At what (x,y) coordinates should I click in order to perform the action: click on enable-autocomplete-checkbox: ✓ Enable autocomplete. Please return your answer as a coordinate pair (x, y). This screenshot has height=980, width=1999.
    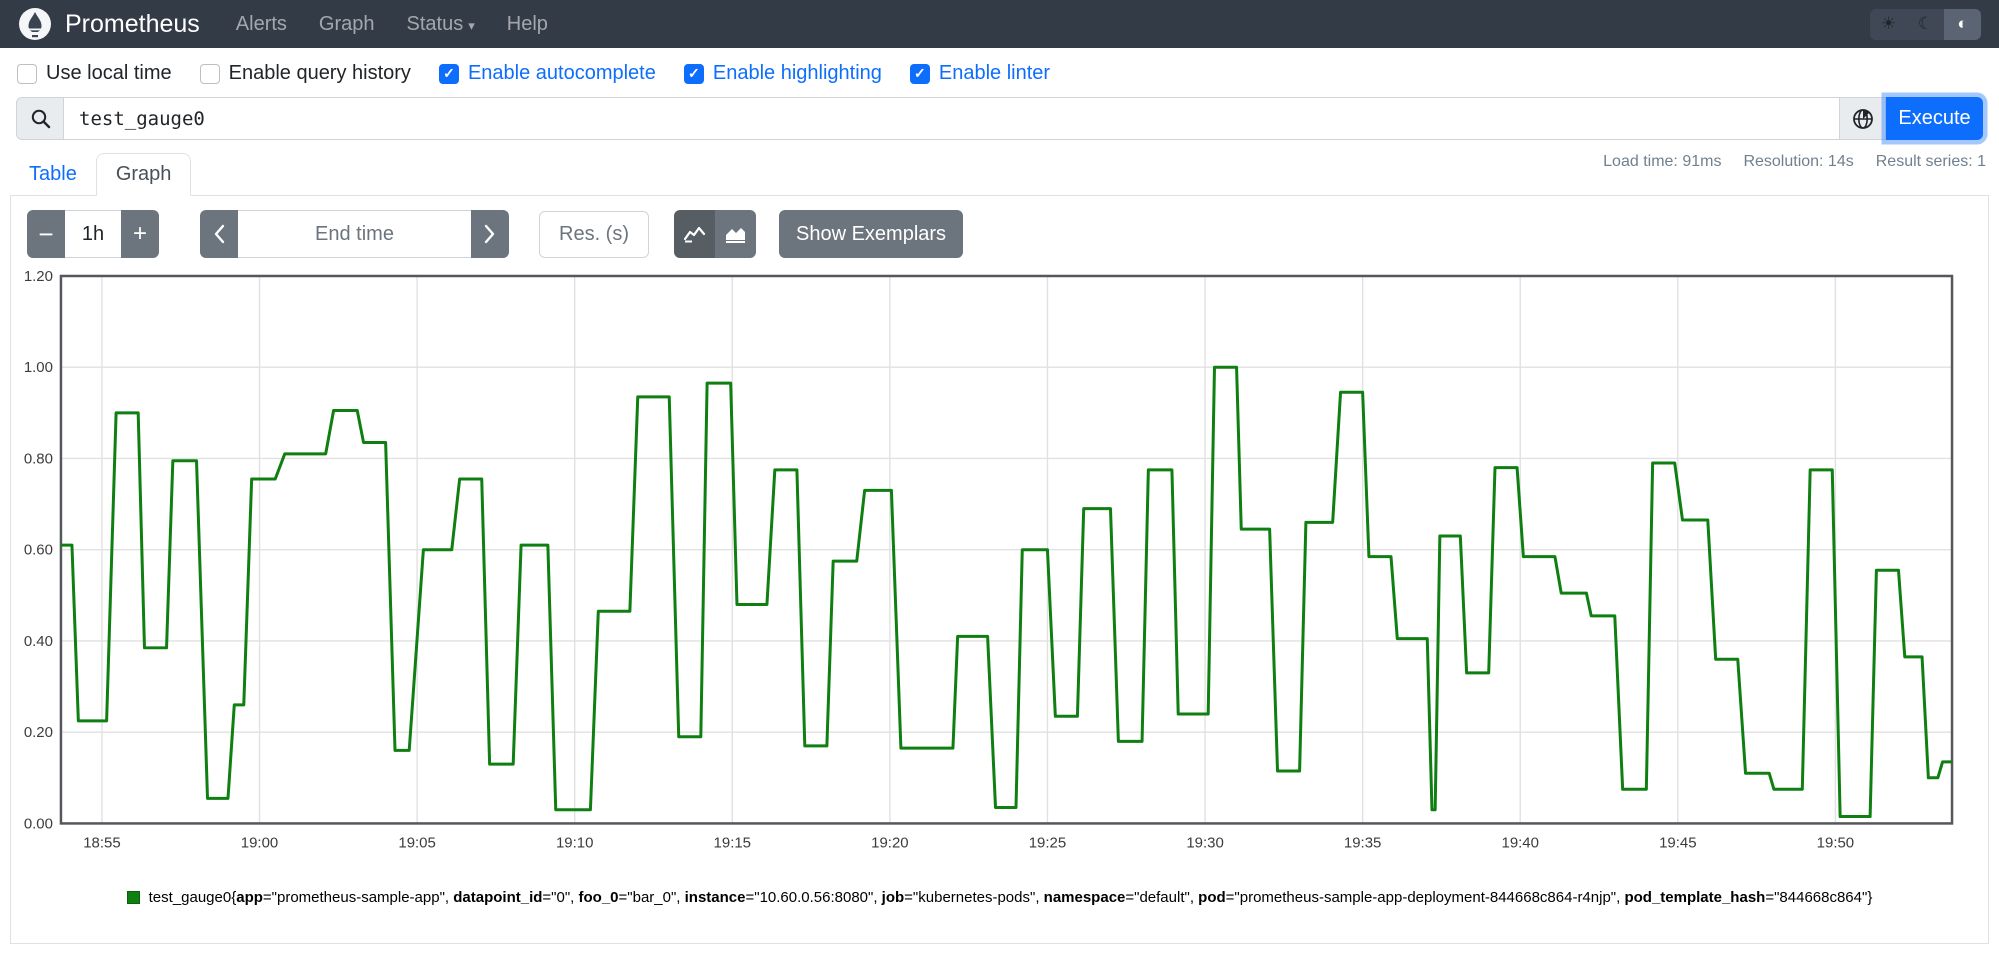
    Looking at the image, I should click on (547, 73).